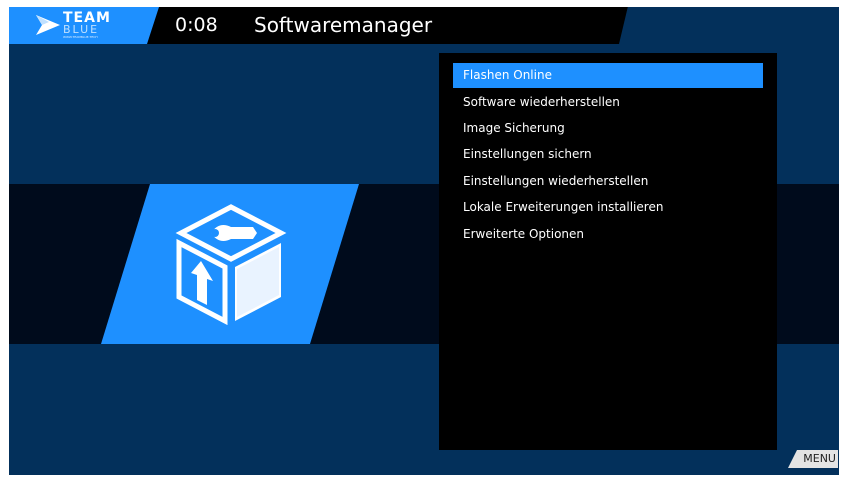 Image resolution: width=846 pixels, height=481 pixels. What do you see at coordinates (608, 207) in the screenshot?
I see `menu-item-lokale-erweiterungen: Lokale Erweiterungen installieren` at bounding box center [608, 207].